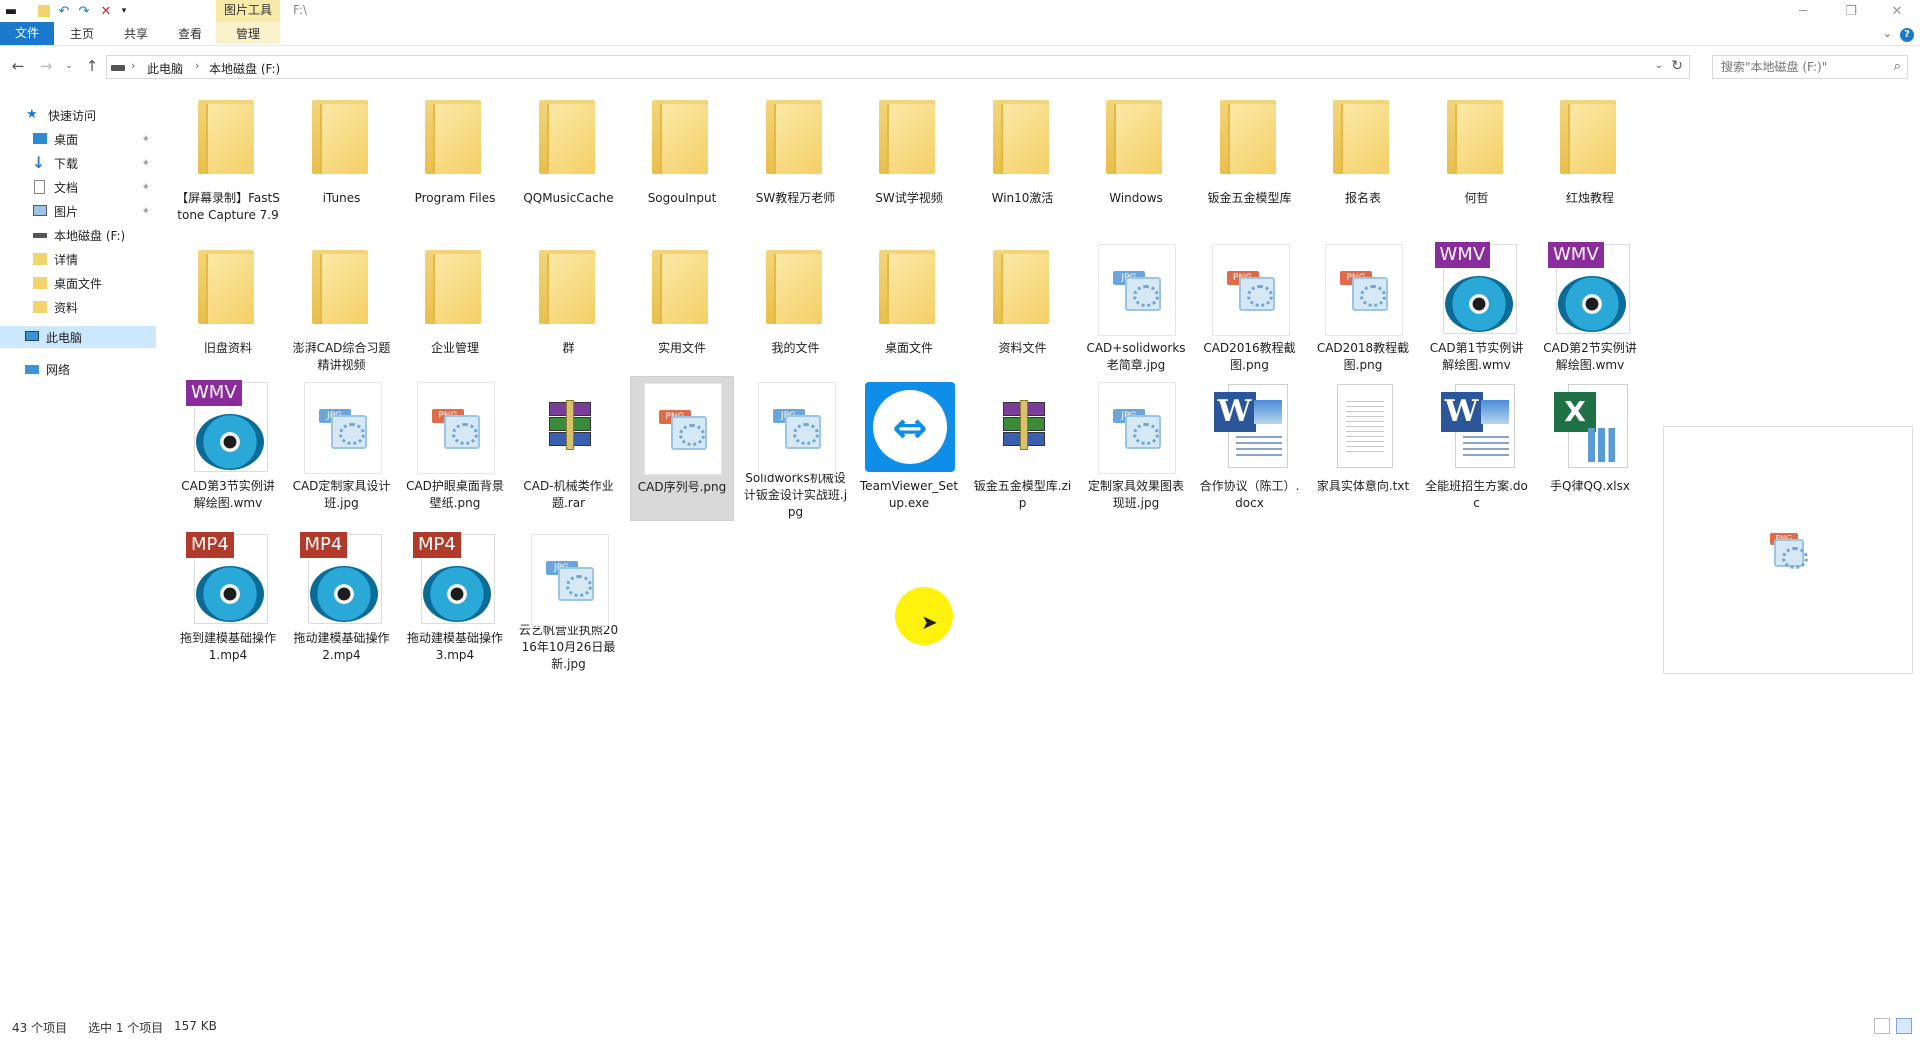 Image resolution: width=1920 pixels, height=1040 pixels. Describe the element at coordinates (165, 68) in the screenshot. I see `breadcrumb-this-pc: 此电脑` at that location.